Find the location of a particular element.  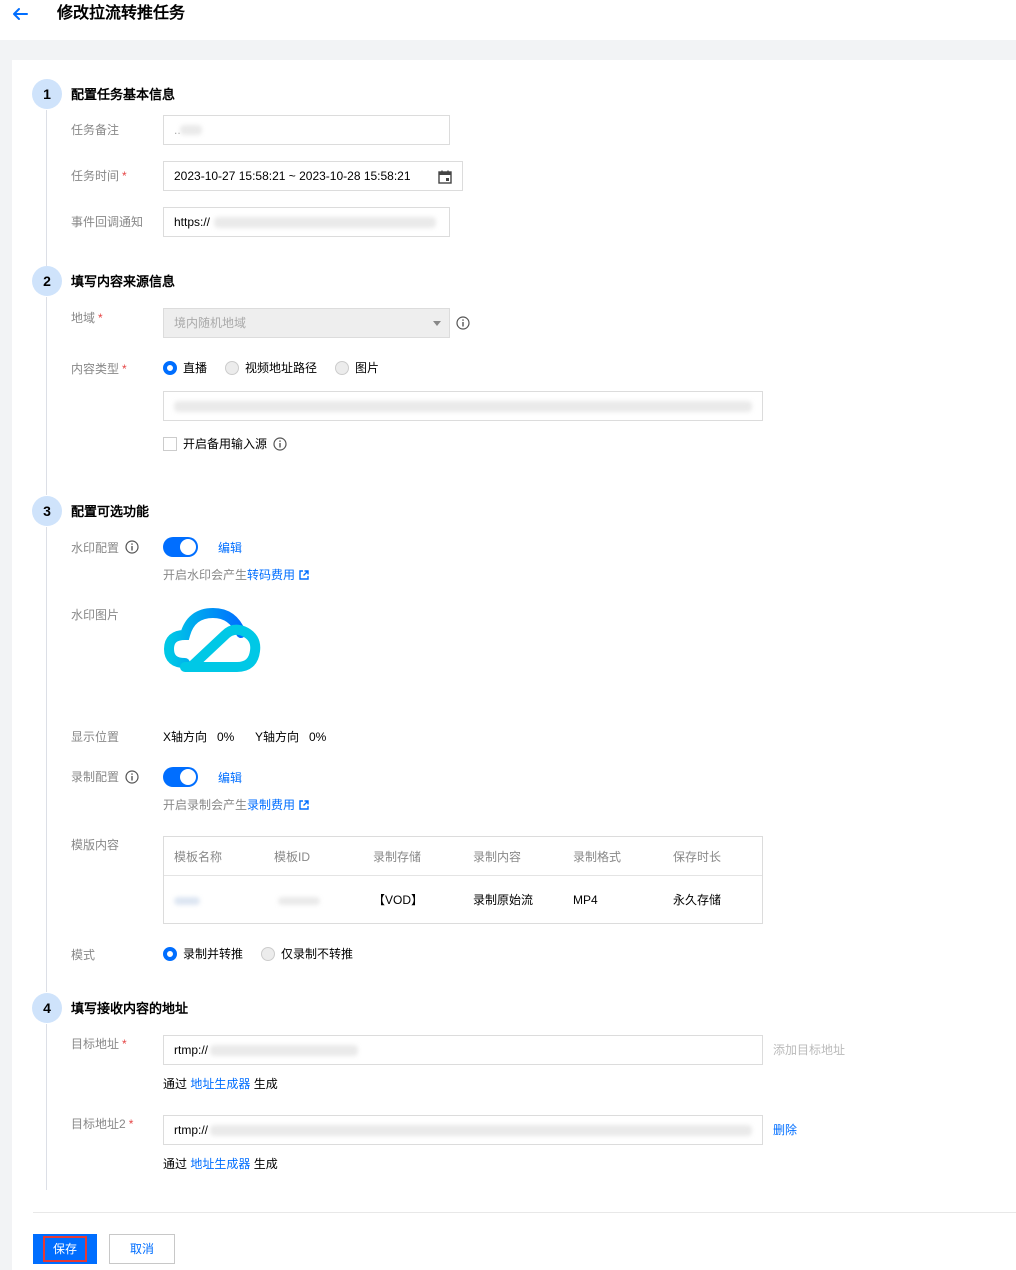

remark-input: .. is located at coordinates (306, 130).